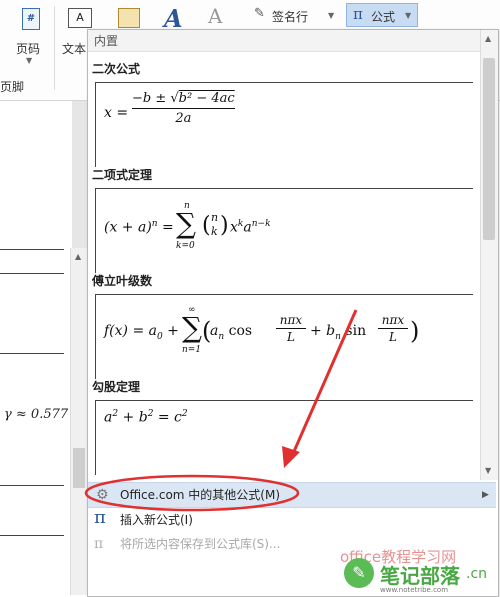  What do you see at coordinates (116, 69) in the screenshot?
I see `gallery-item-title: 二次公式` at bounding box center [116, 69].